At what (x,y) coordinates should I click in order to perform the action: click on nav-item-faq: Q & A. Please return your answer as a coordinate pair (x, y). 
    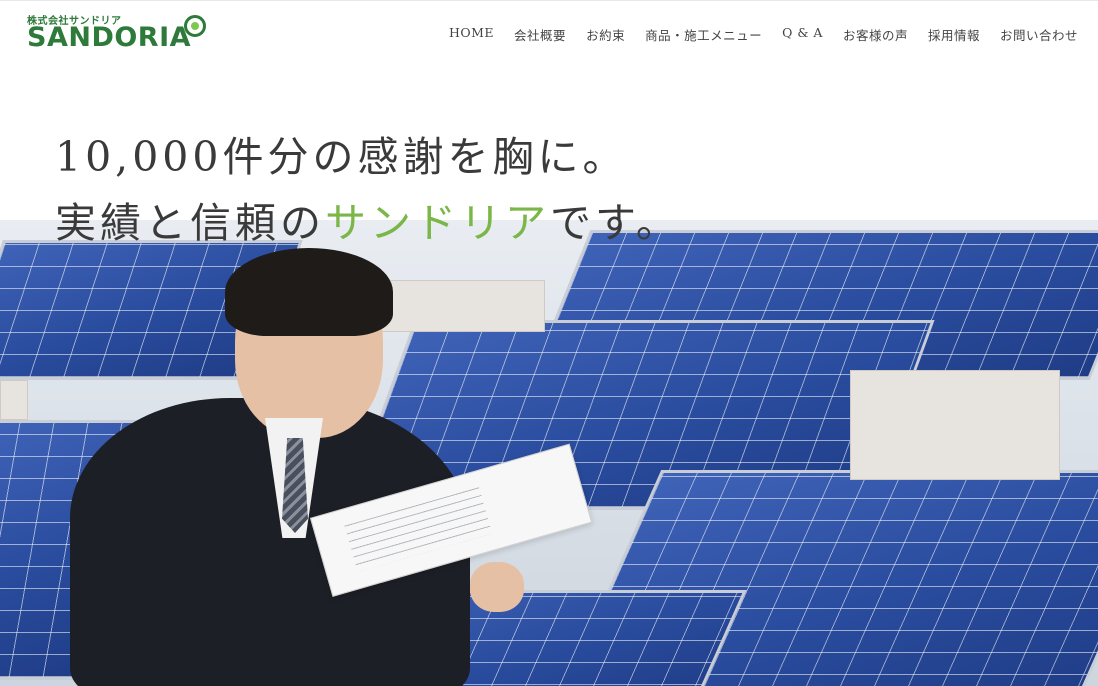
    Looking at the image, I should click on (802, 34).